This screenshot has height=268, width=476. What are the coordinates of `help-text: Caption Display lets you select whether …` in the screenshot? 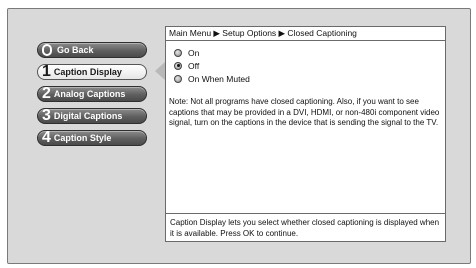 It's located at (305, 227).